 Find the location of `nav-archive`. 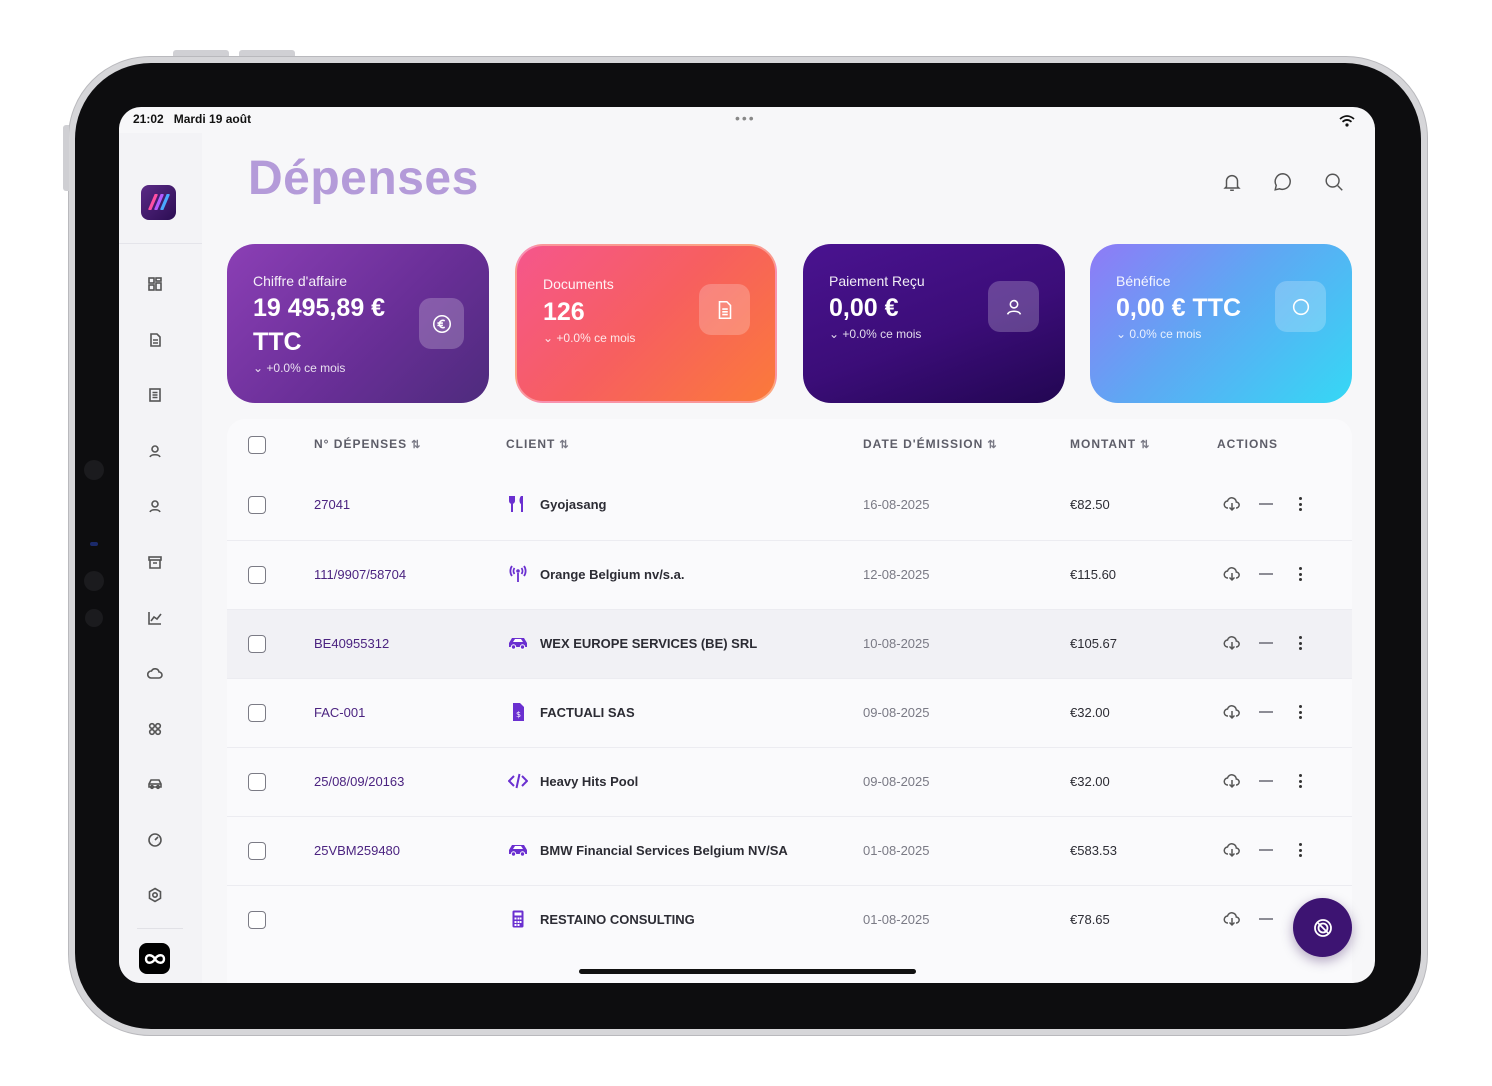

nav-archive is located at coordinates (155, 562).